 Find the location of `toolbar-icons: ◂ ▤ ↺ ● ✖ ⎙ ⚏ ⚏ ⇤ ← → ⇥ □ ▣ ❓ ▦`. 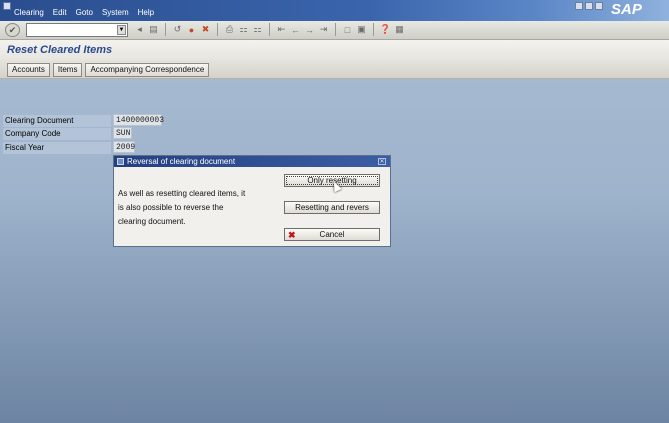

toolbar-icons: ◂ ▤ ↺ ● ✖ ⎙ ⚏ ⚏ ⇤ ← → ⇥ □ ▣ ❓ ▦ is located at coordinates (269, 29).